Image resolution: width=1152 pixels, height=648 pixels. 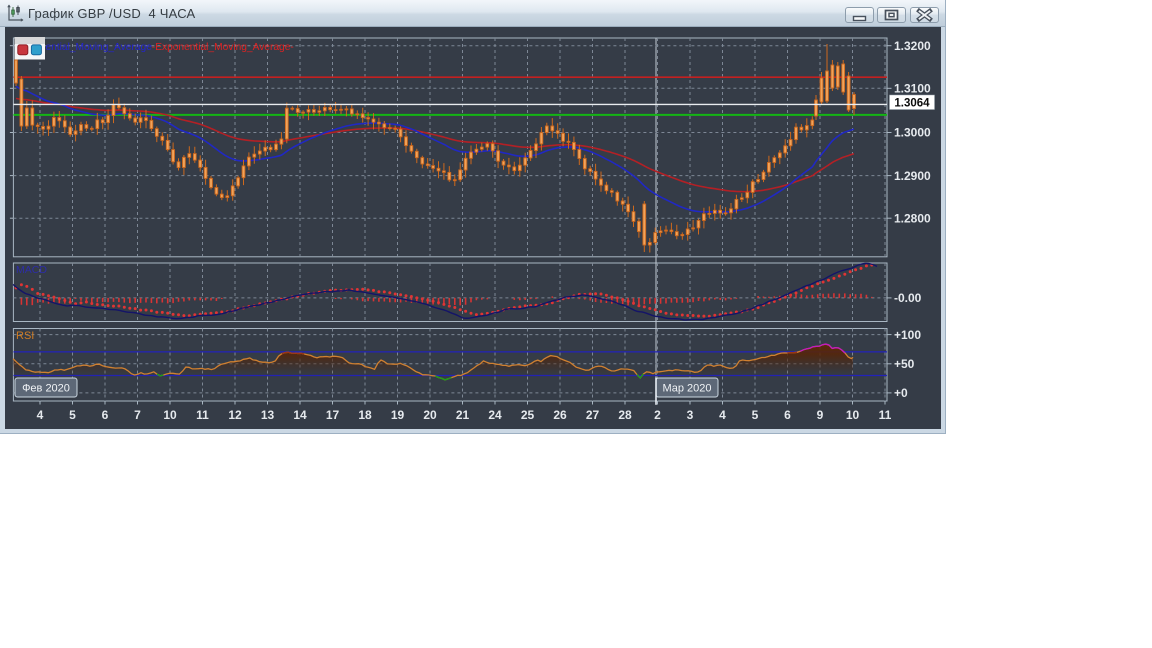 I want to click on svg-text: 24, so click(x=495, y=415).